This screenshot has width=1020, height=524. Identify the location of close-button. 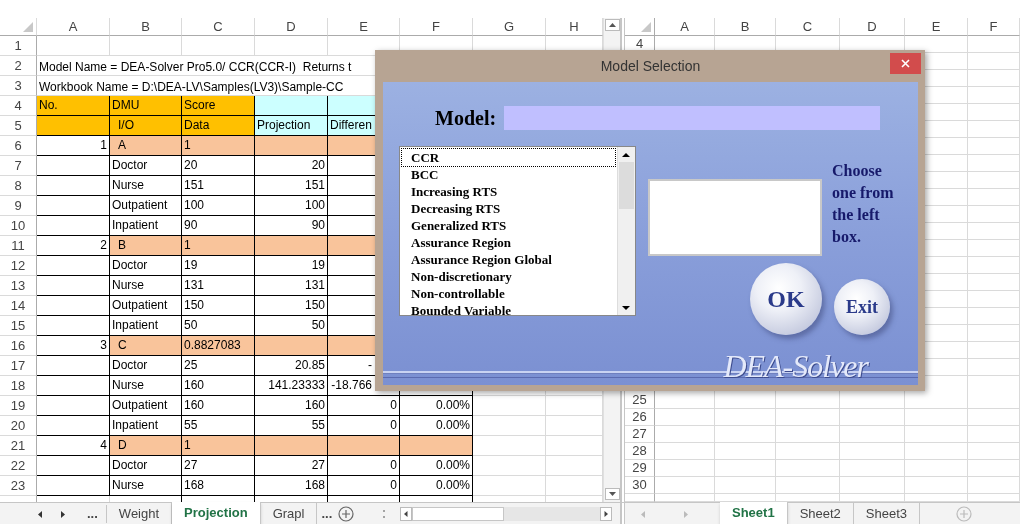
(905, 63).